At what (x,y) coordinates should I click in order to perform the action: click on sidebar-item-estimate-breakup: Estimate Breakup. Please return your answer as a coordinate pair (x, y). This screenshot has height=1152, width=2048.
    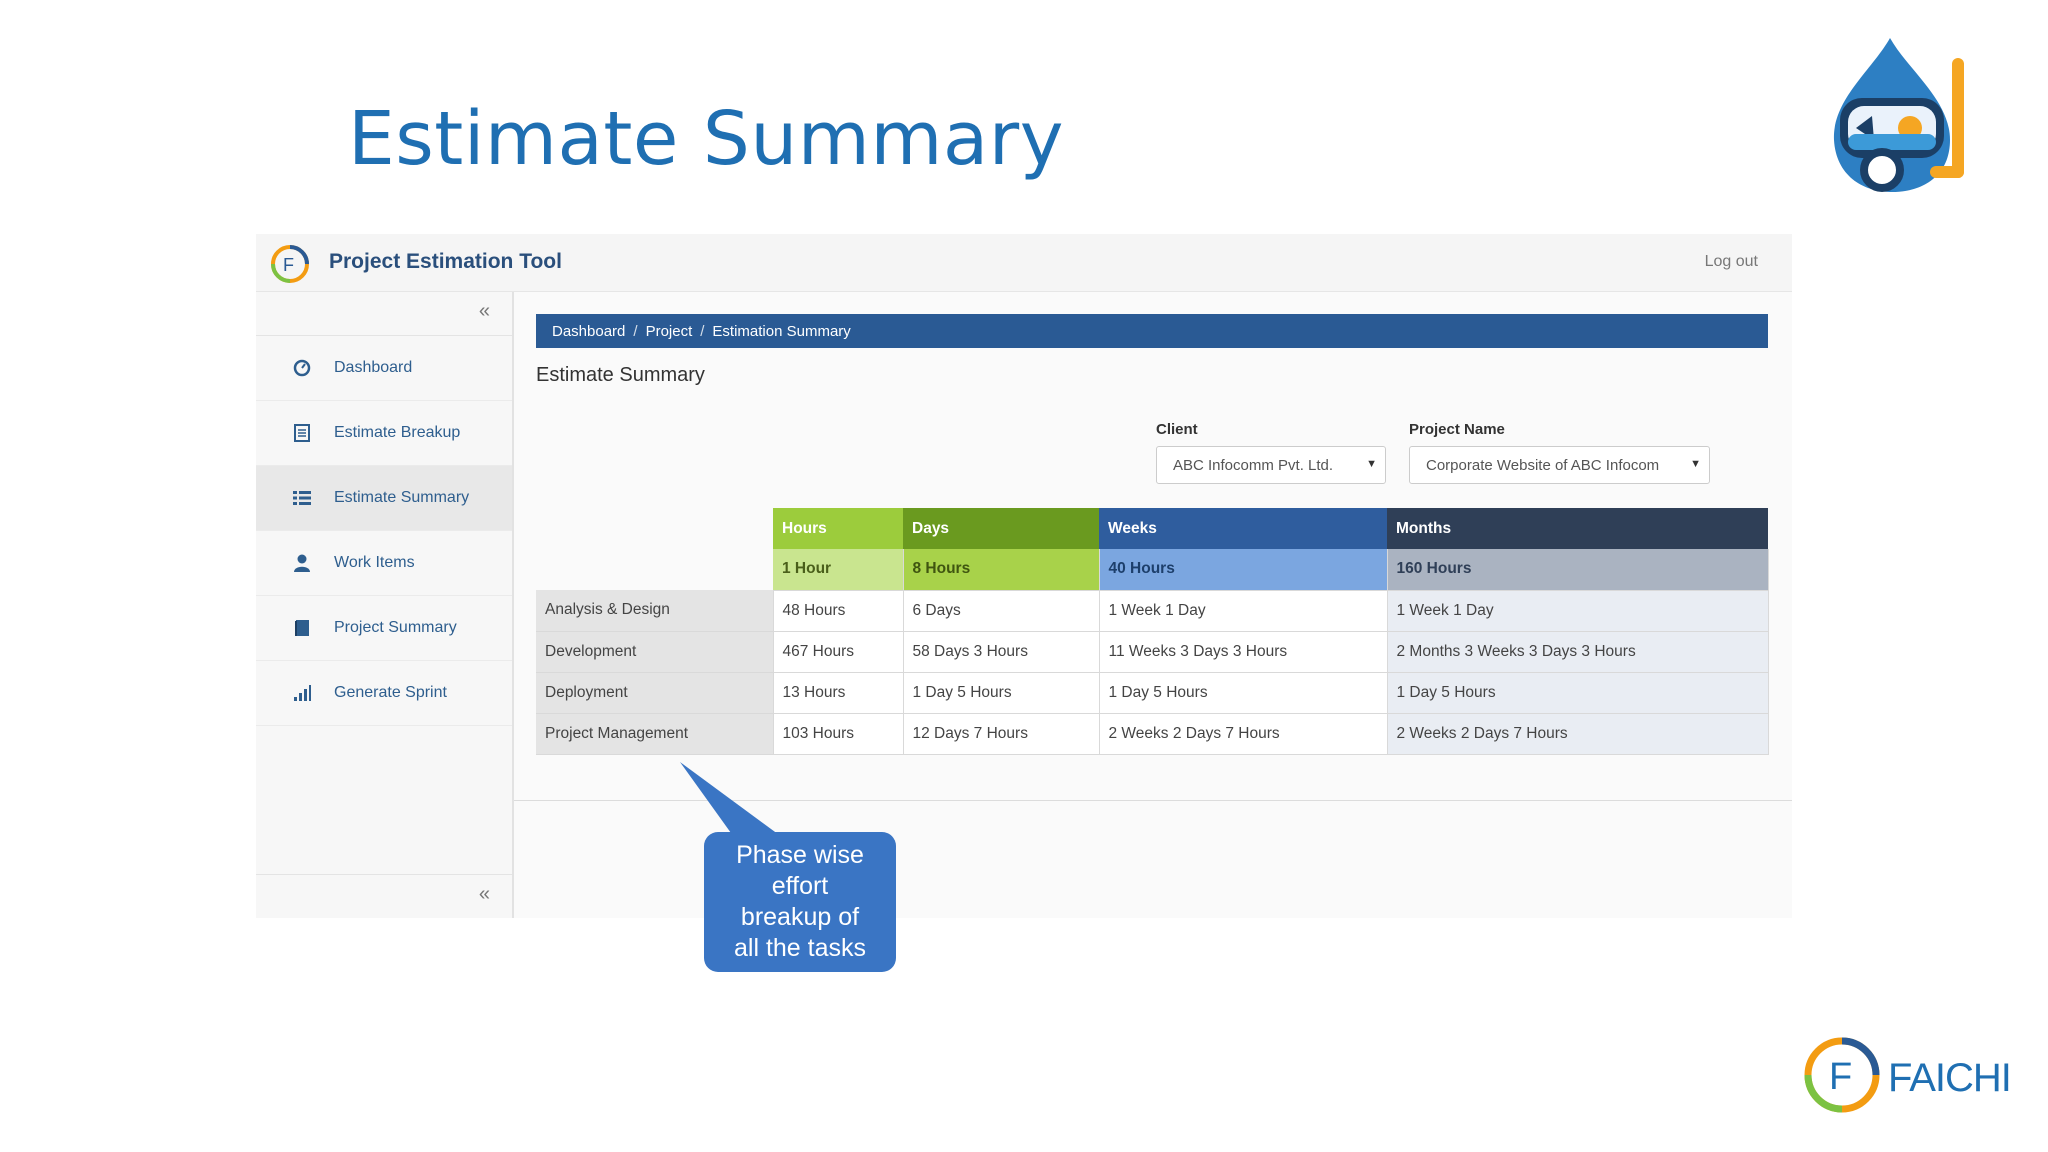
    Looking at the image, I should click on (384, 433).